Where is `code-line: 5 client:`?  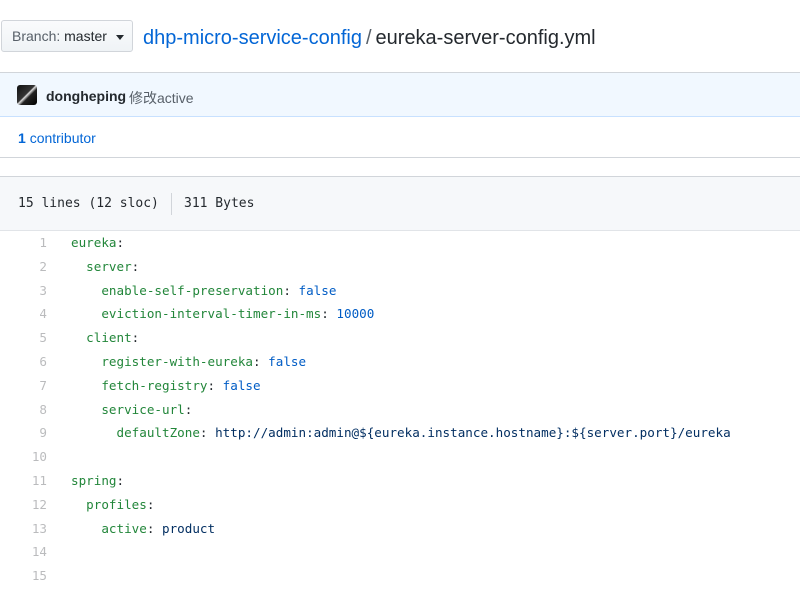 code-line: 5 client: is located at coordinates (400, 338).